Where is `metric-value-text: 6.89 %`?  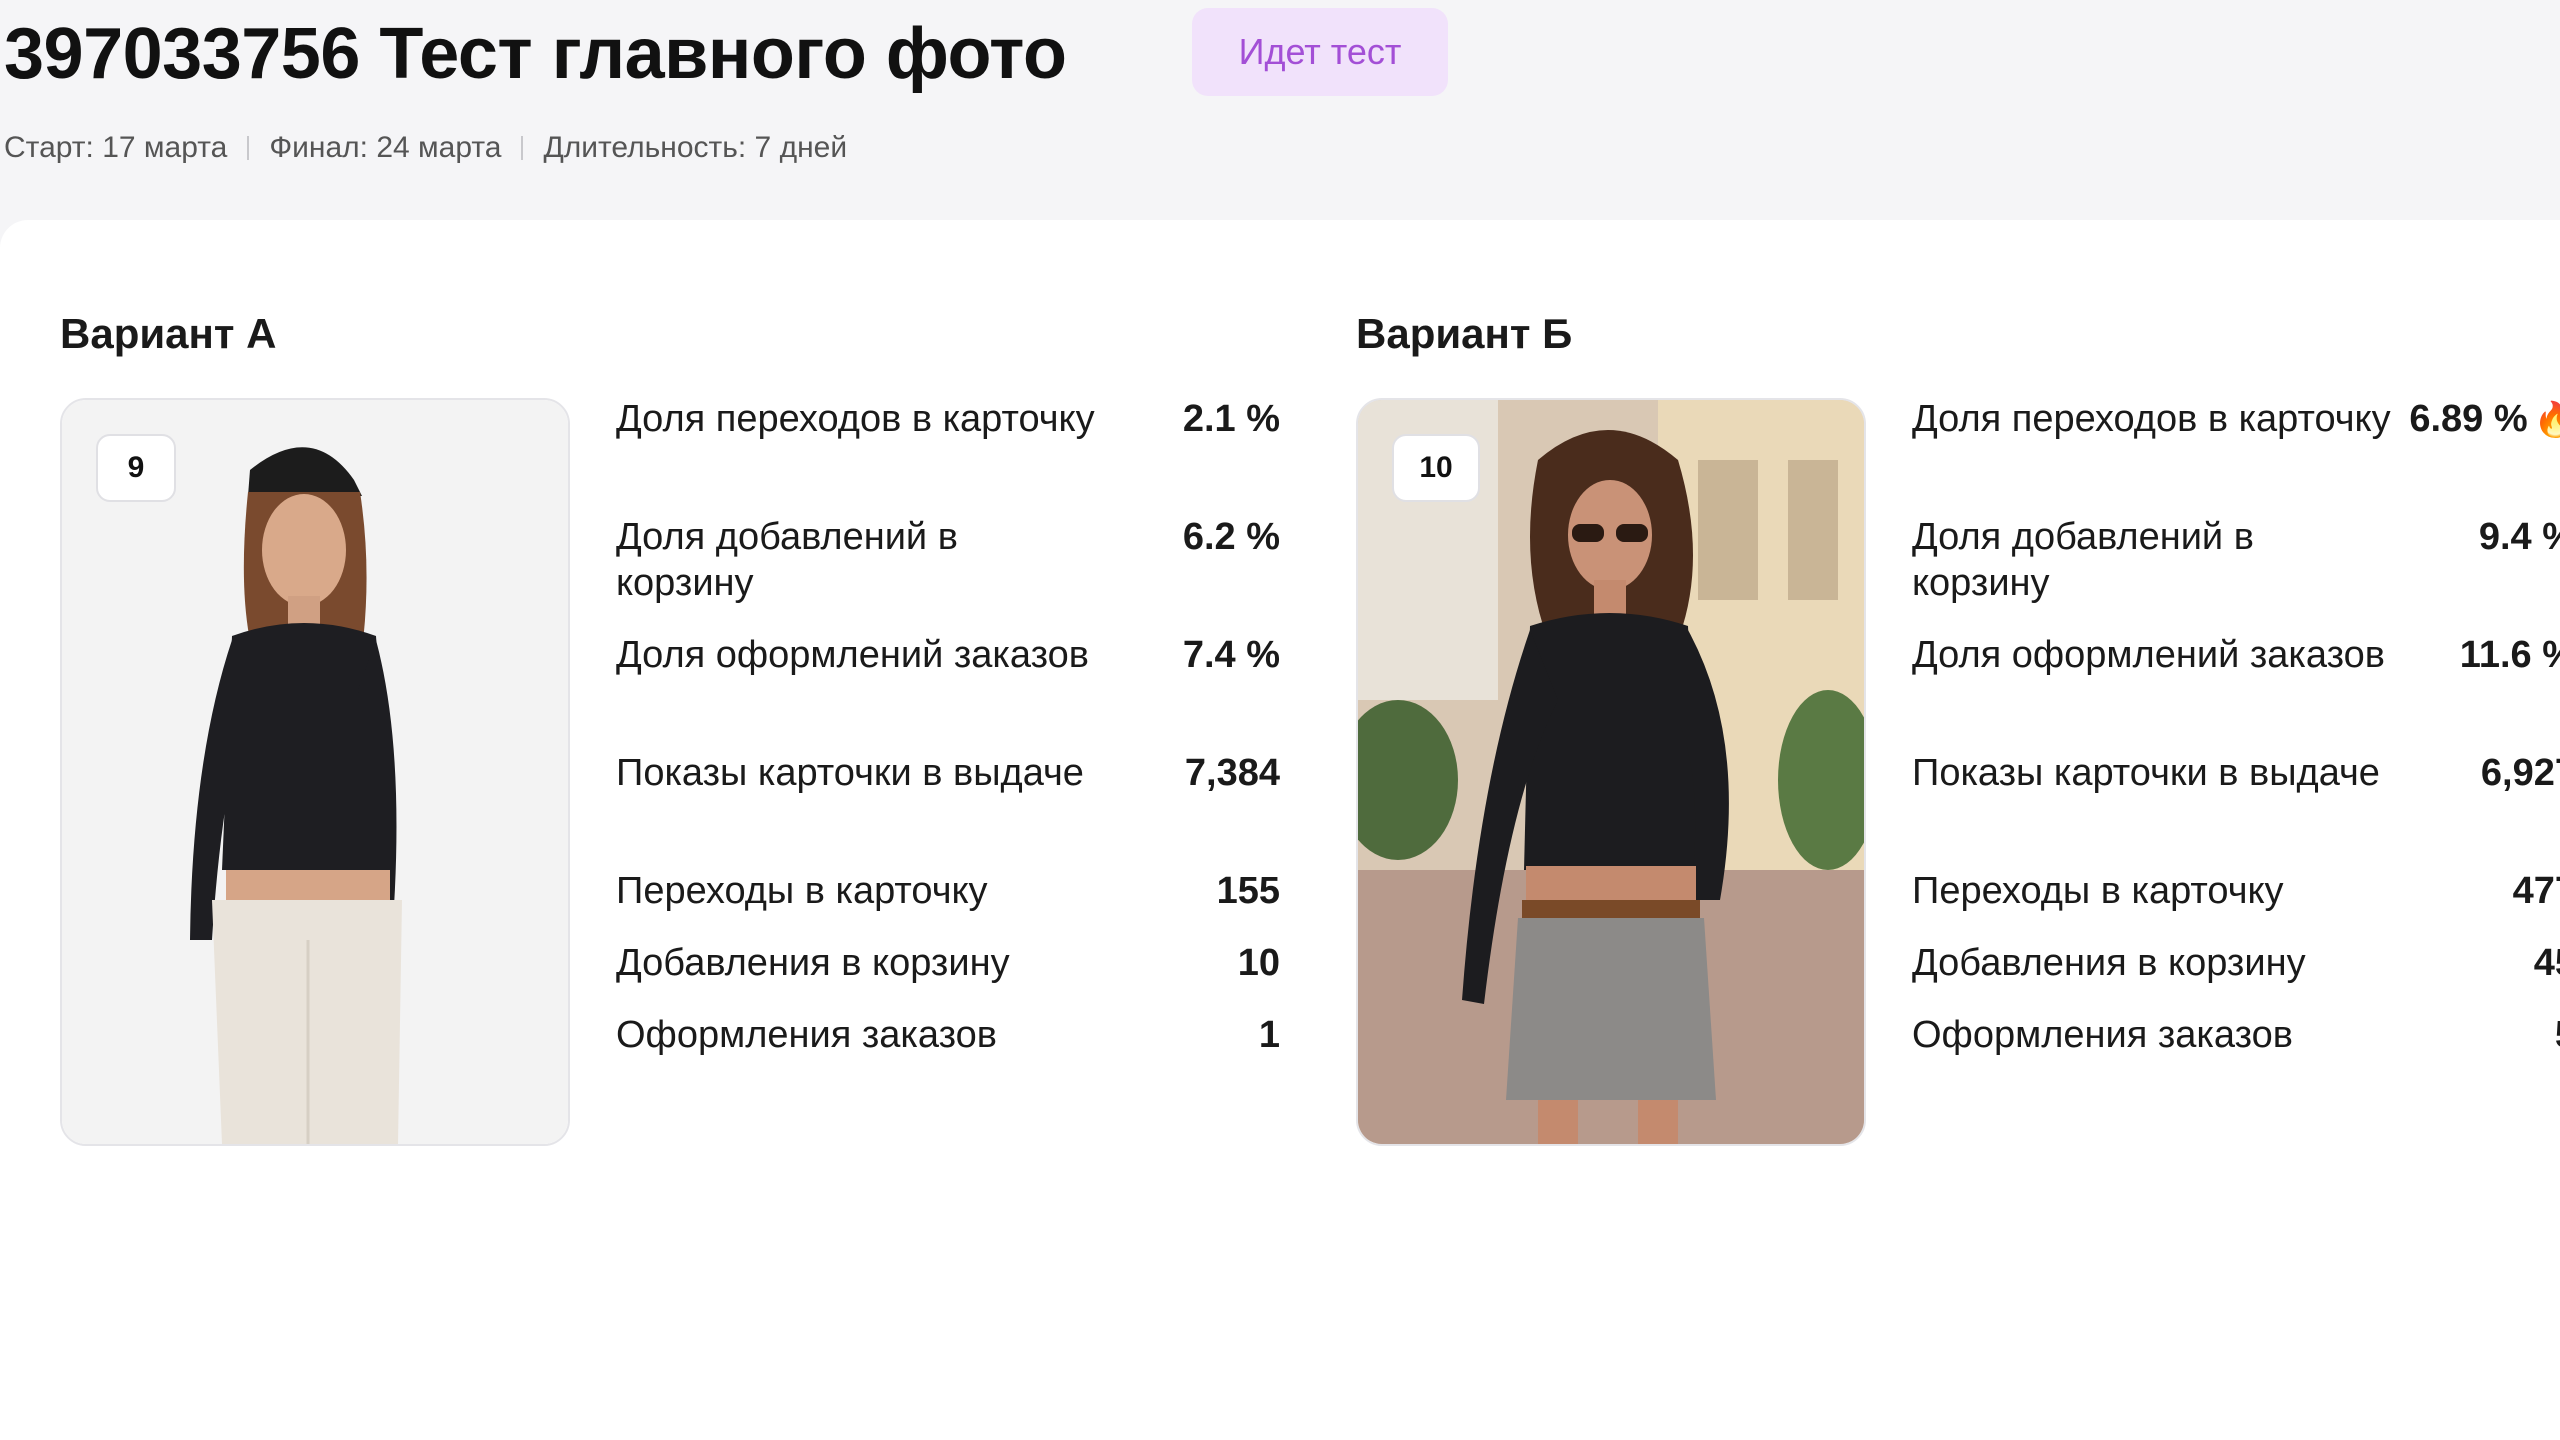
metric-value-text: 6.89 % is located at coordinates (2468, 419).